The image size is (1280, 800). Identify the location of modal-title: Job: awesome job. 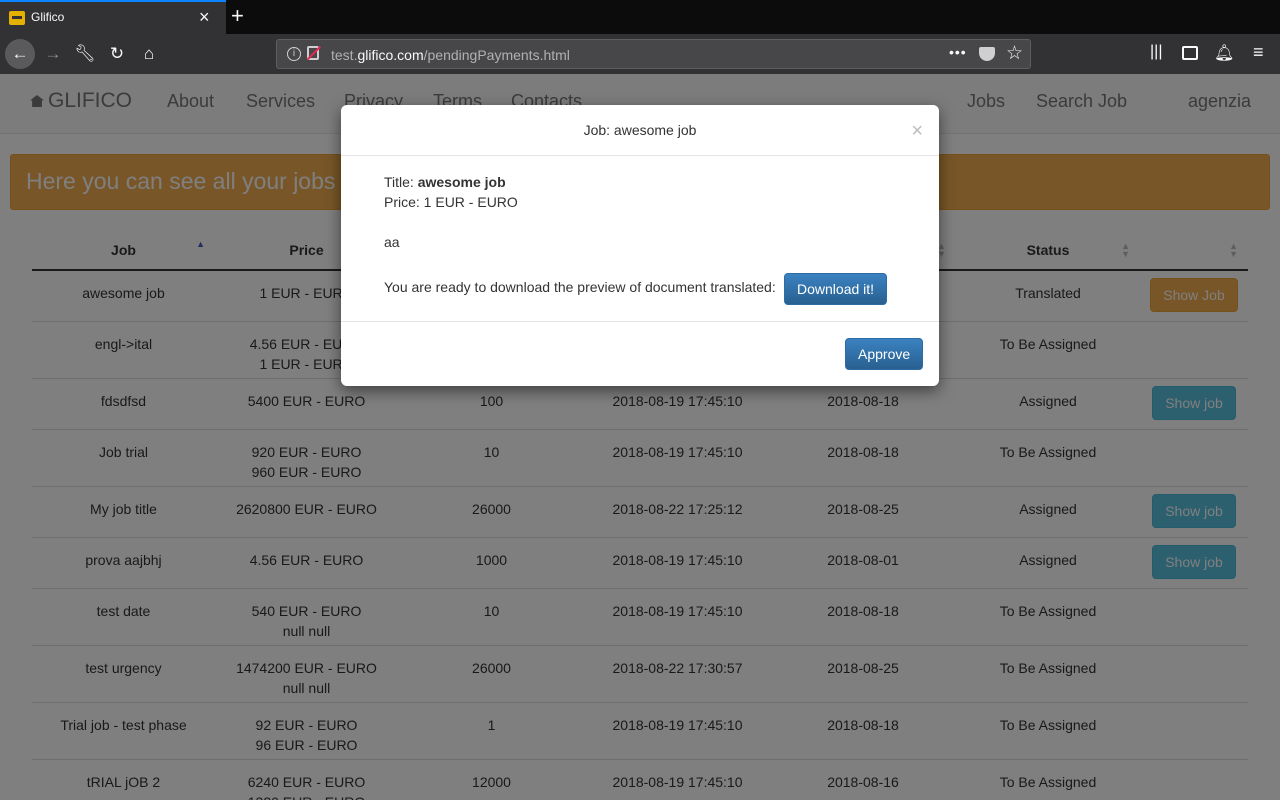
(640, 130).